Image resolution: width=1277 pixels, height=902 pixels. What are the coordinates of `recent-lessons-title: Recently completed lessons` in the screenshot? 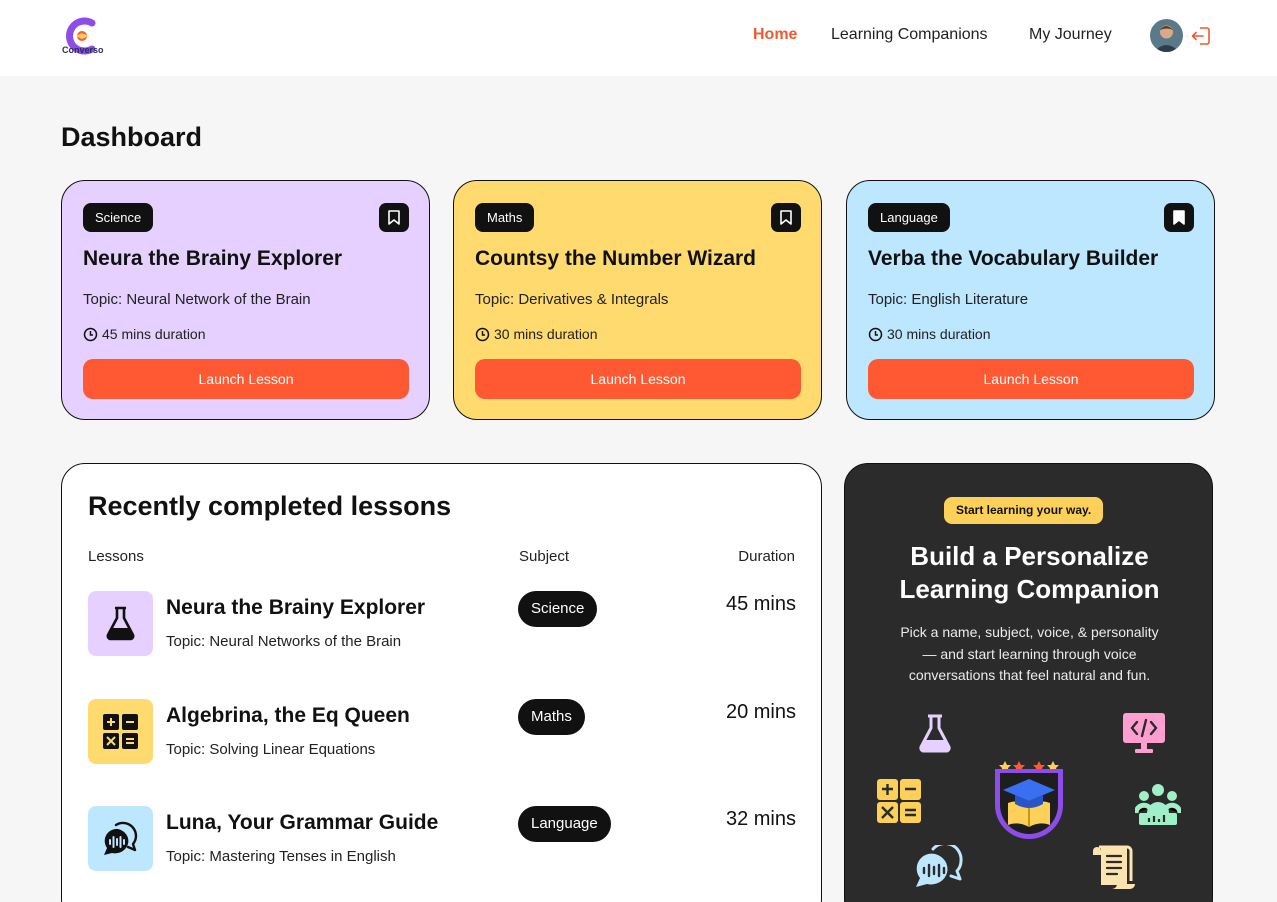 It's located at (270, 506).